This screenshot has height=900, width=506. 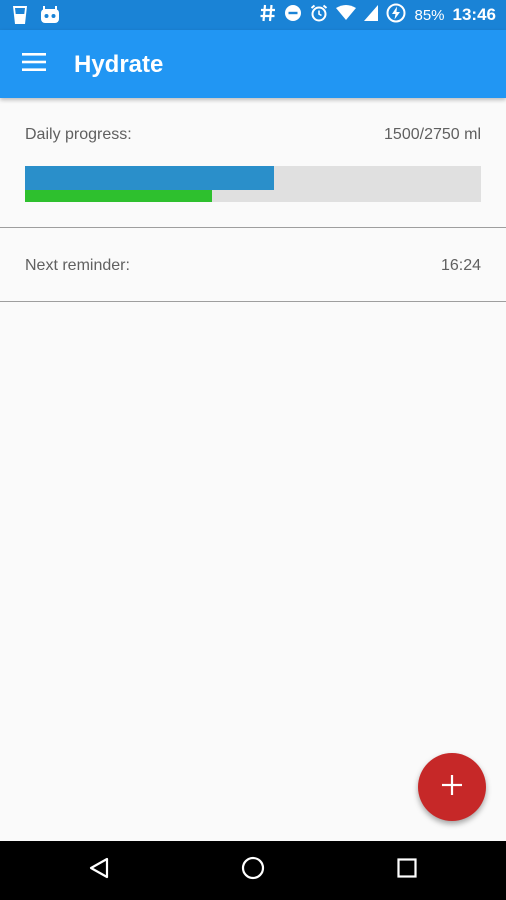 I want to click on back-button, so click(x=99, y=870).